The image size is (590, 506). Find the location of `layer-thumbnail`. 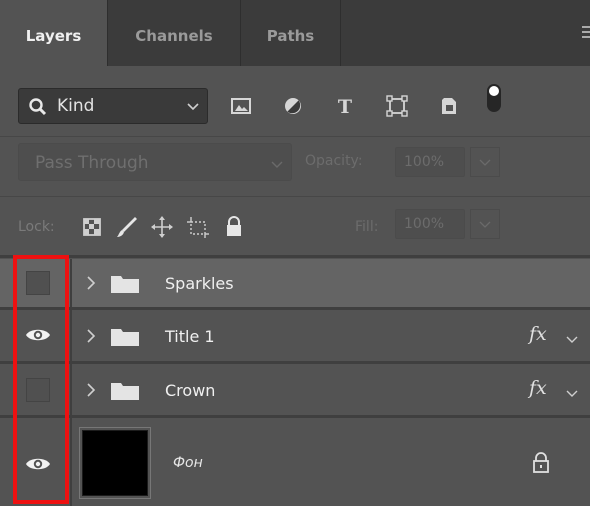

layer-thumbnail is located at coordinates (115, 463).